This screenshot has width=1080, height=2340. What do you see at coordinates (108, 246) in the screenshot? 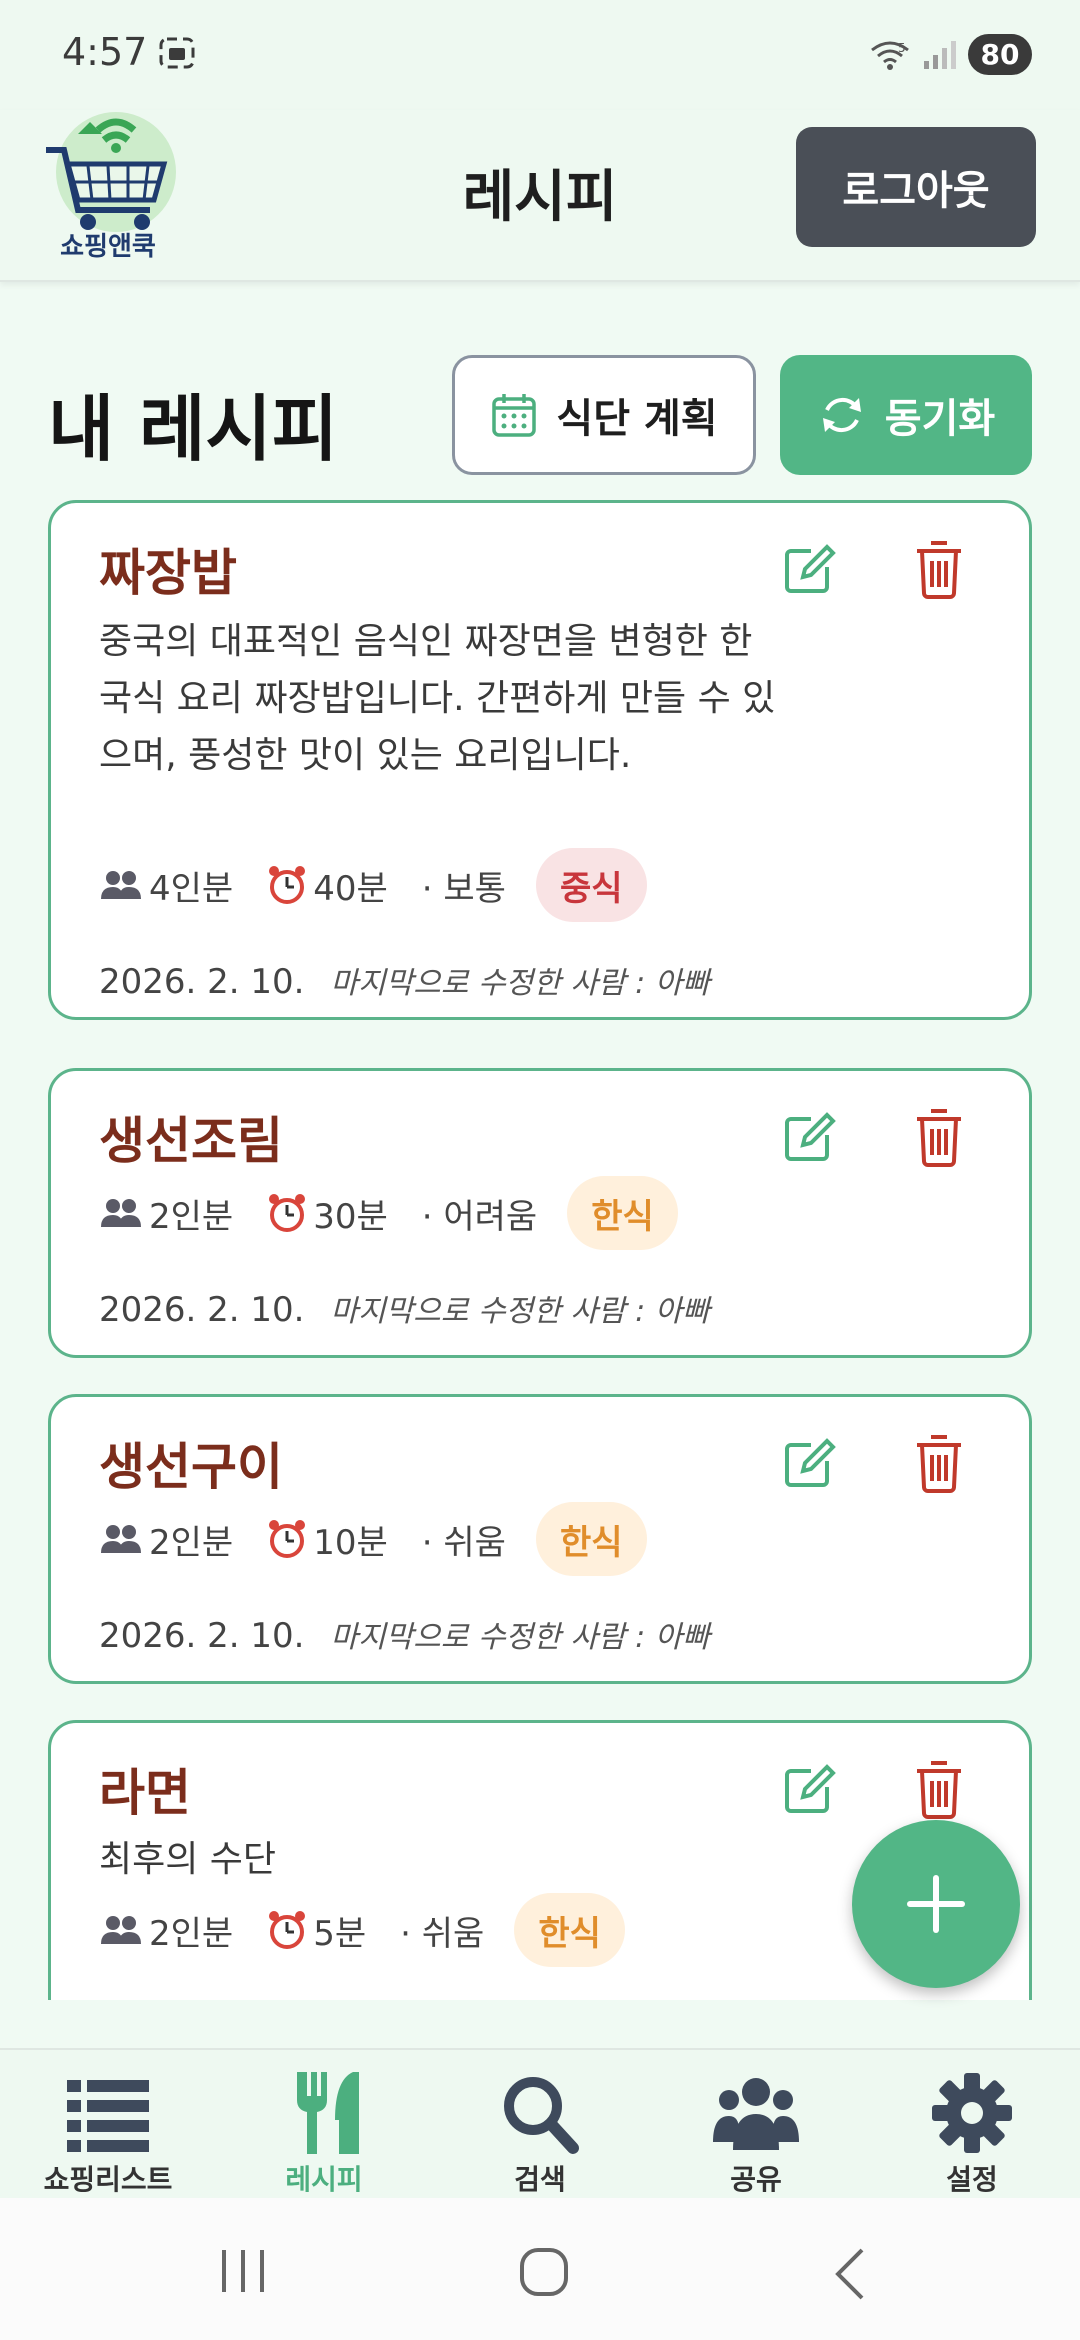
I see `svg-text: 쇼핑앤쿡` at bounding box center [108, 246].